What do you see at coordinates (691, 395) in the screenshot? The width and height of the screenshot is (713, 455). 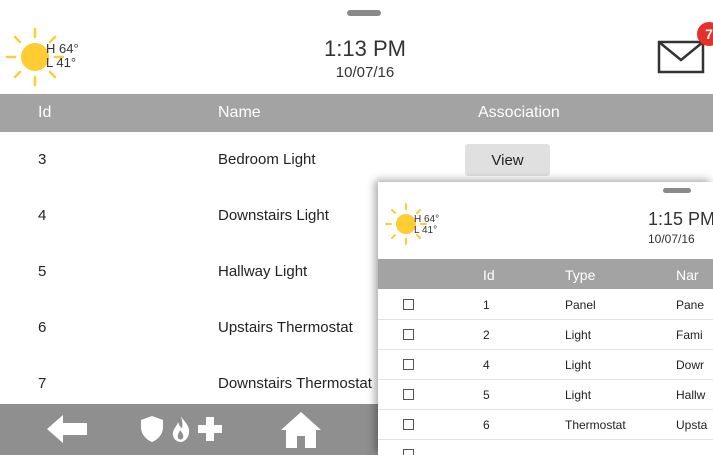 I see `row-name: Hallw` at bounding box center [691, 395].